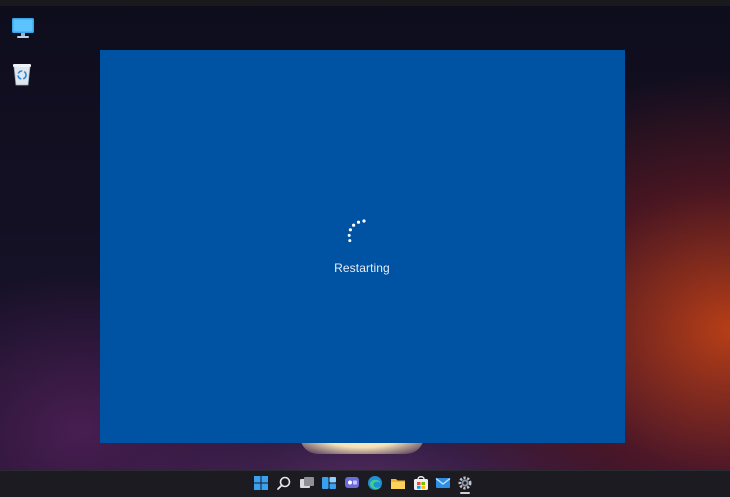 The image size is (730, 497). Describe the element at coordinates (329, 483) in the screenshot. I see `widgets-icon` at that location.